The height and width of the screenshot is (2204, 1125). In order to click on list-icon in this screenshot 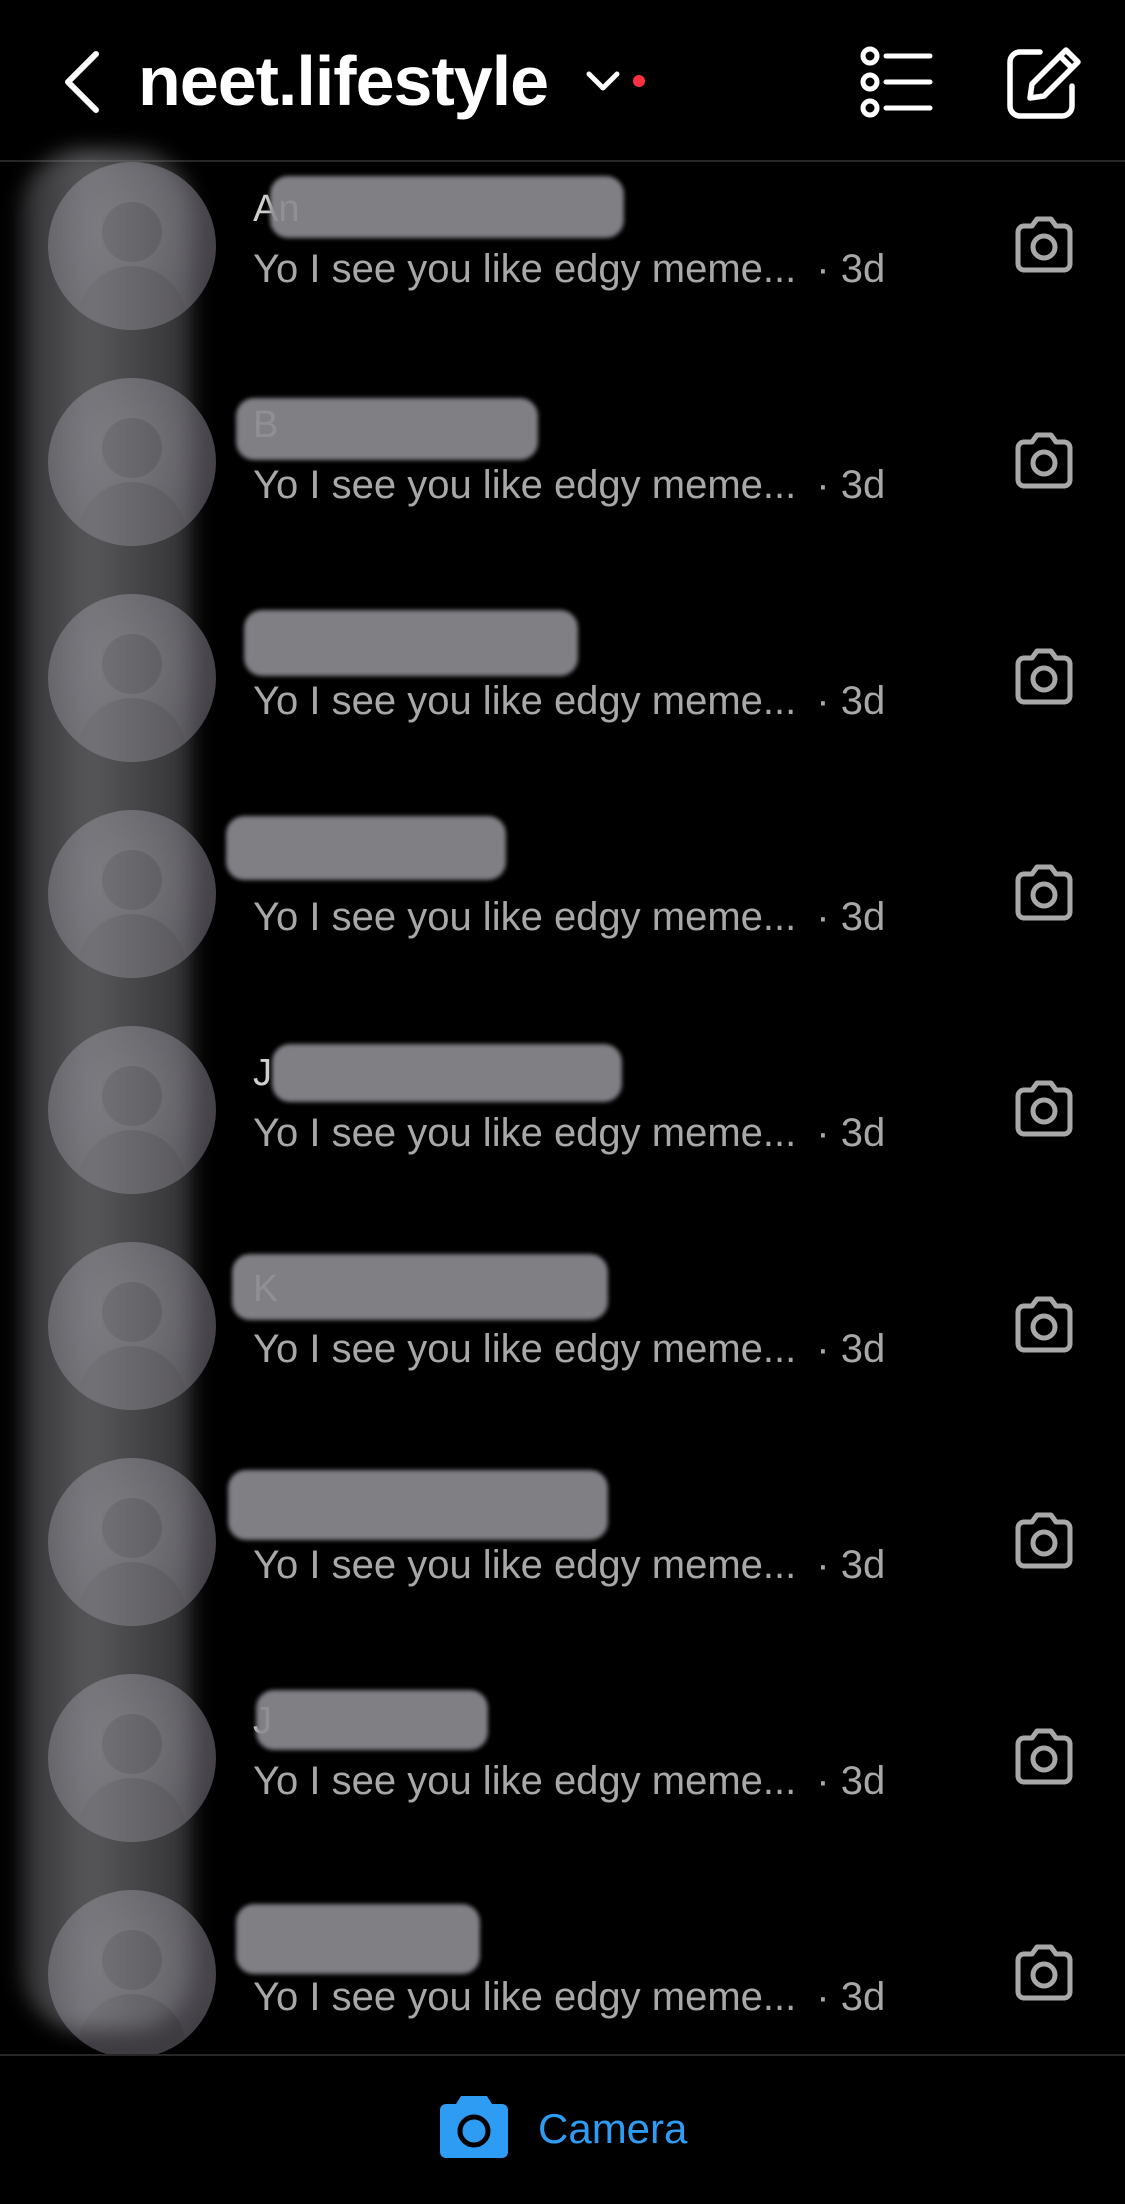, I will do `click(896, 82)`.